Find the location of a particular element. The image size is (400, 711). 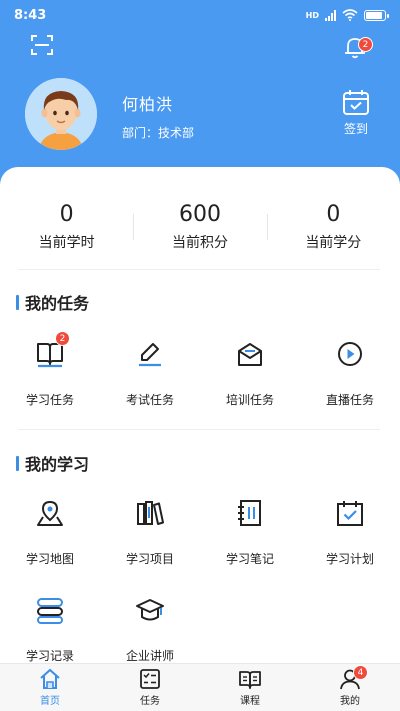

learning-label: 学习计划 is located at coordinates (349, 559).